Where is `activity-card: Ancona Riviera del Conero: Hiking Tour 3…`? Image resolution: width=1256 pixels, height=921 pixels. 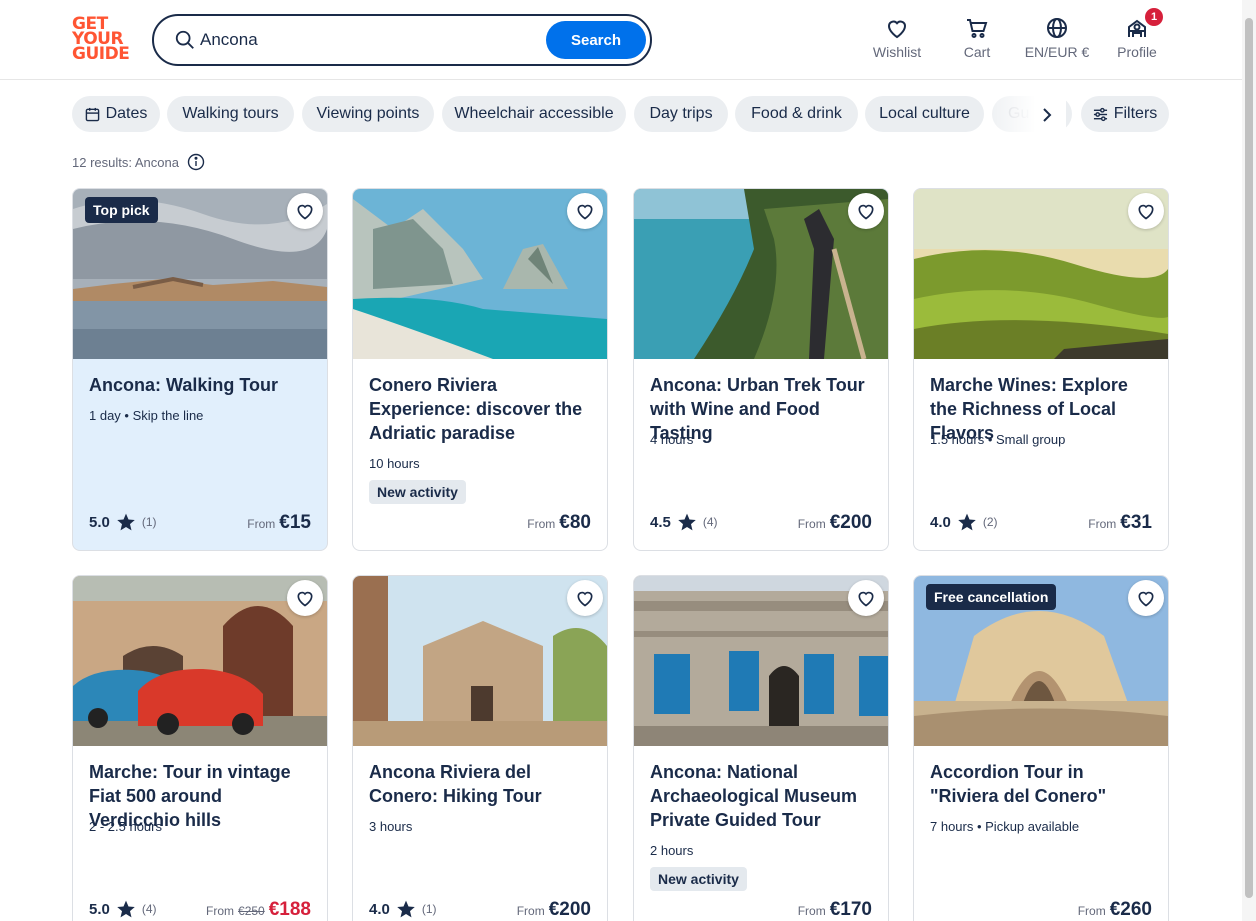 activity-card: Ancona Riviera del Conero: Hiking Tour 3… is located at coordinates (480, 748).